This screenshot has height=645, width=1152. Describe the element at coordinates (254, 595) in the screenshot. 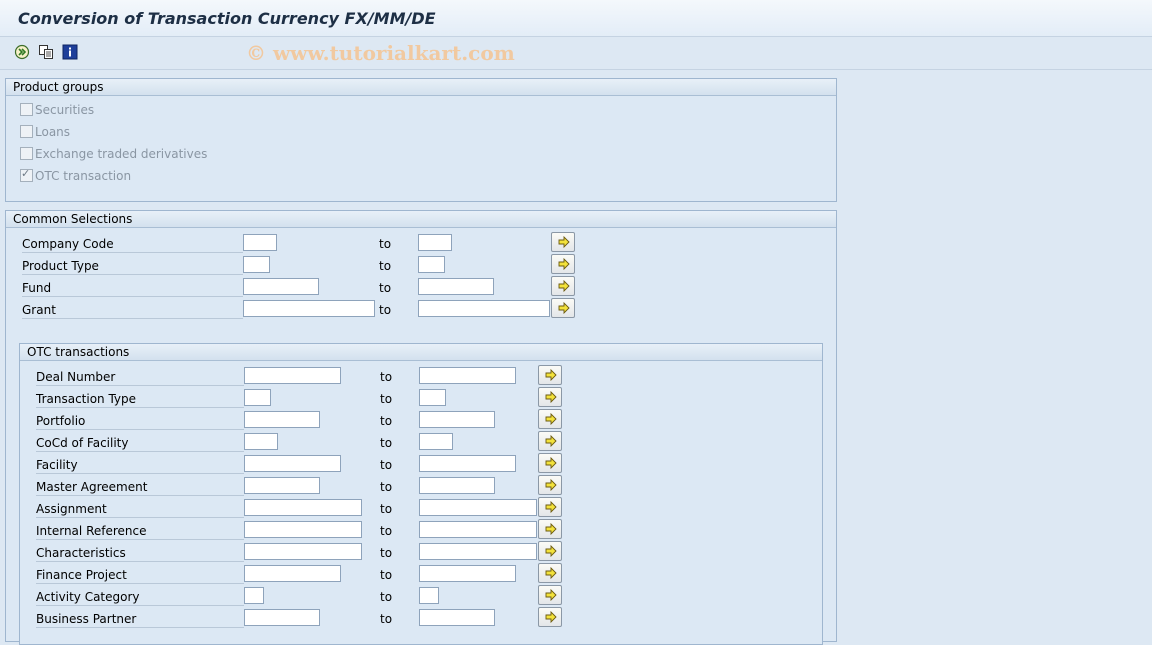

I see `activity-category-from-input` at that location.